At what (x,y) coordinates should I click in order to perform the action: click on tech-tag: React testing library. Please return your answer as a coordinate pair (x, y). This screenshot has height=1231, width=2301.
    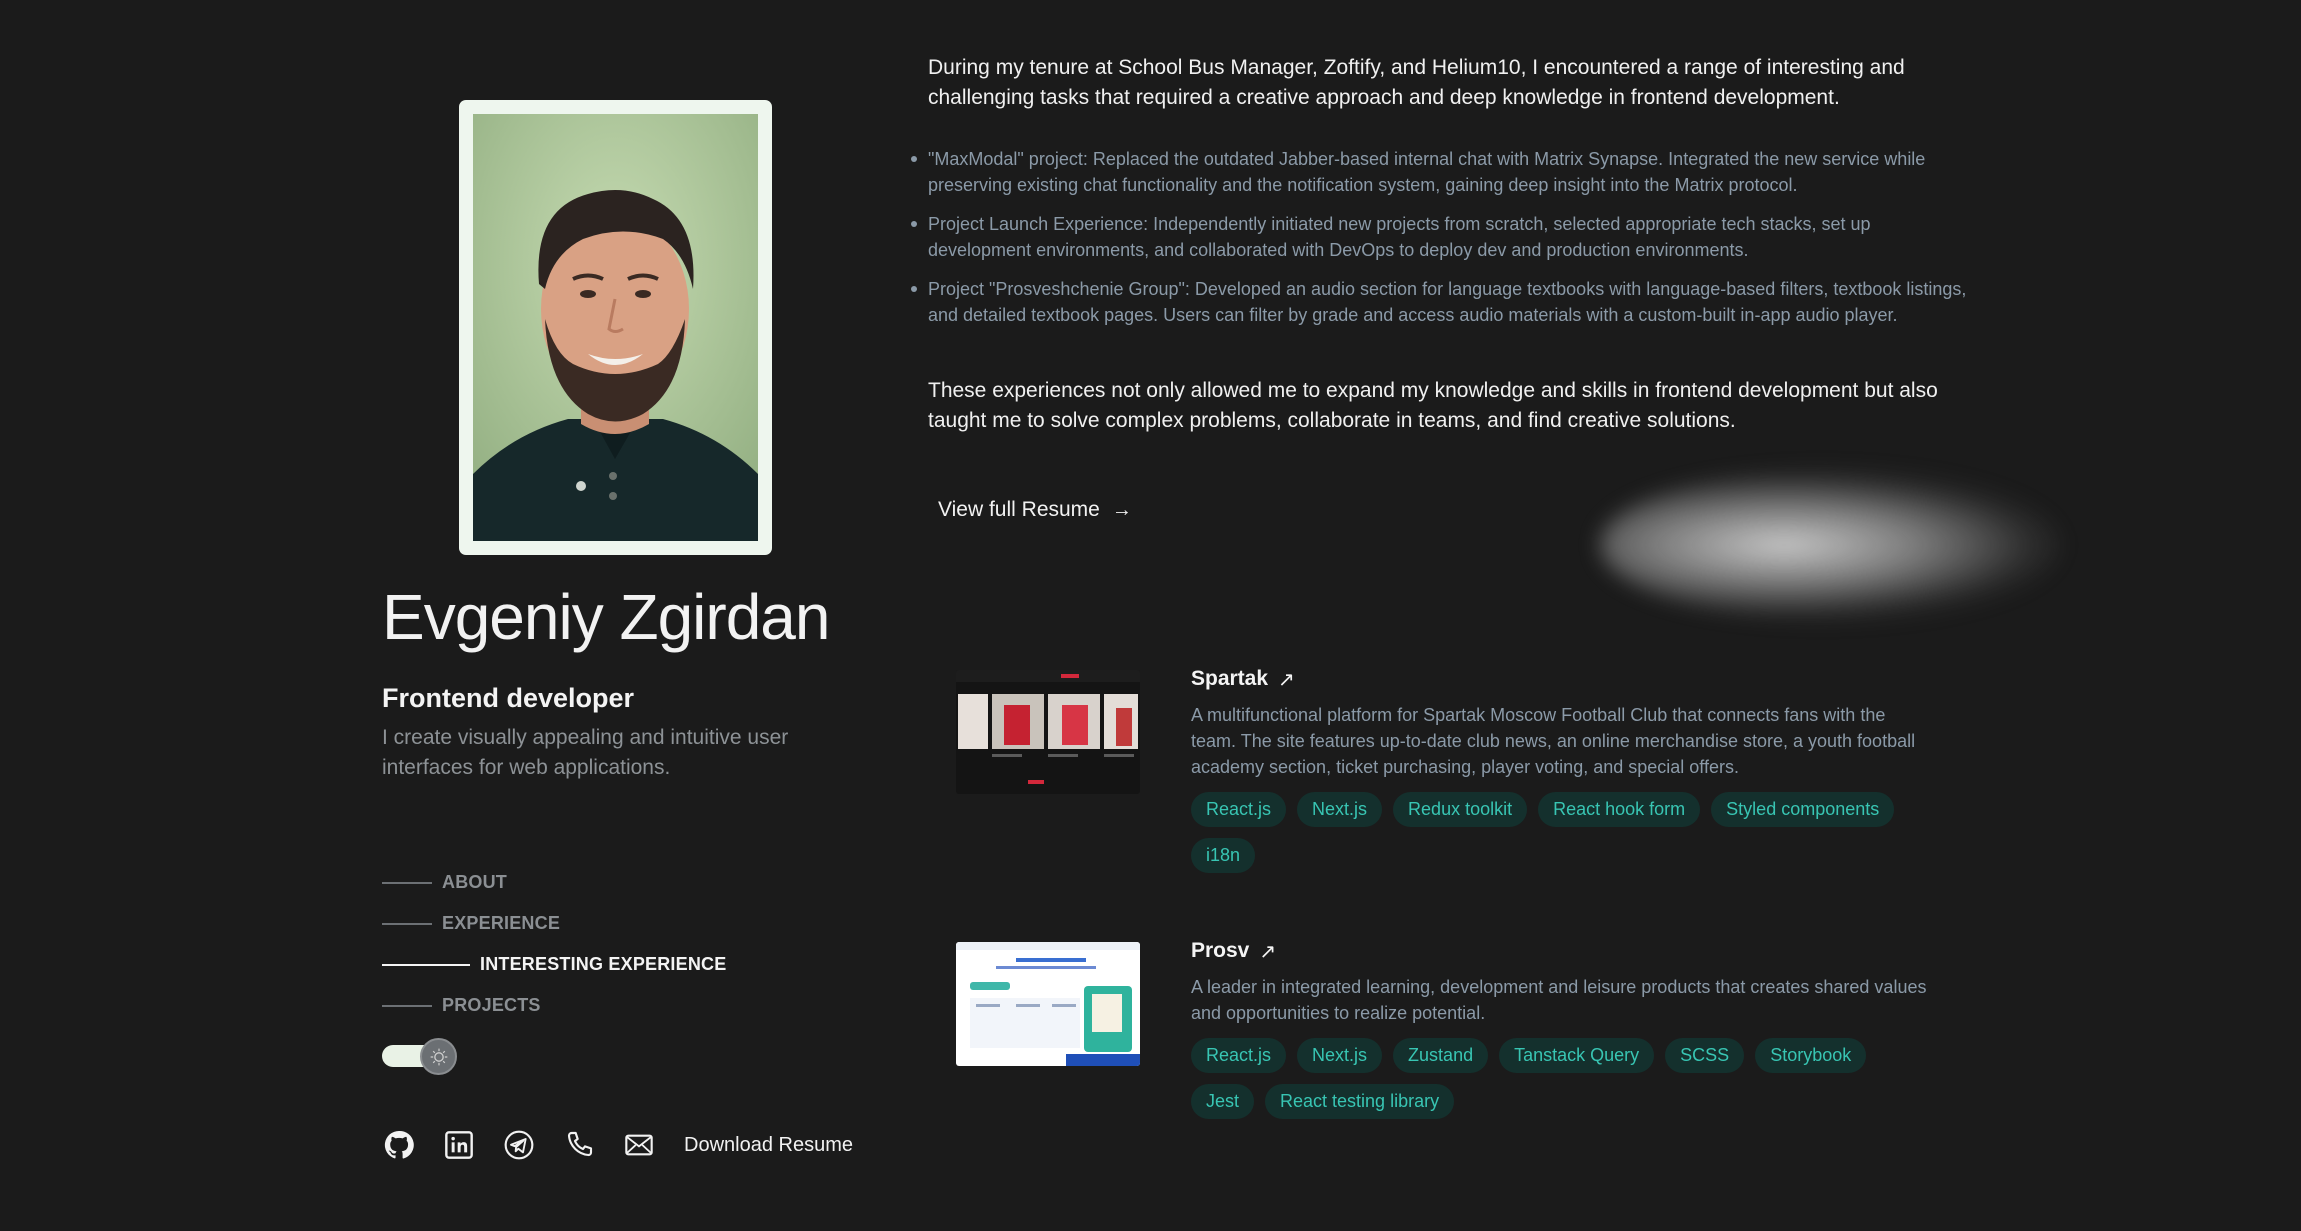
    Looking at the image, I should click on (1360, 1101).